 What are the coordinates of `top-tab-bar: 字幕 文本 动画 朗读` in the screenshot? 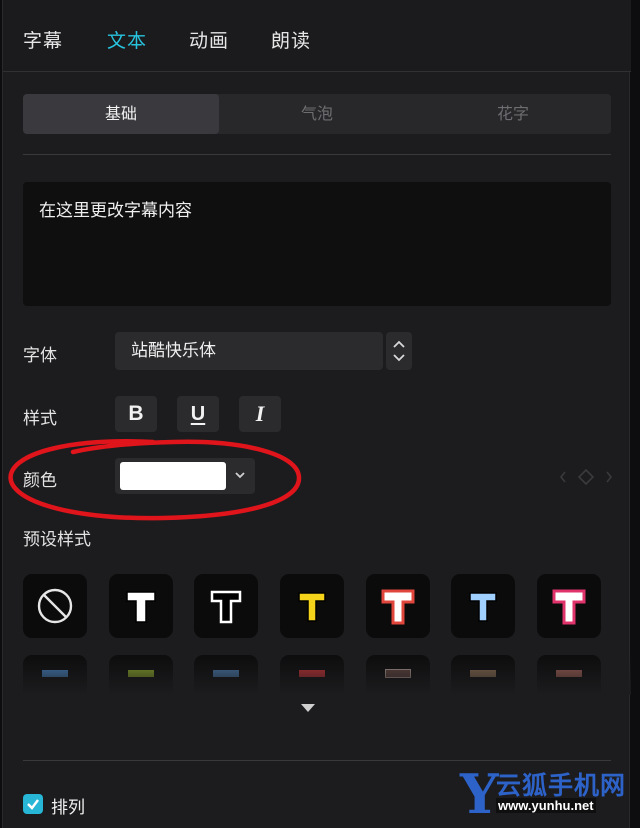 It's located at (317, 36).